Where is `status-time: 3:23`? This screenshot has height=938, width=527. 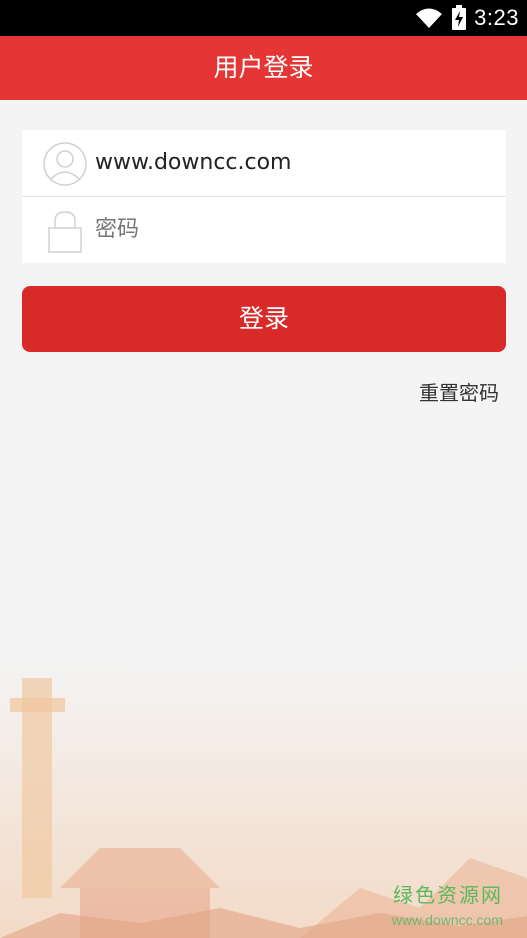
status-time: 3:23 is located at coordinates (496, 17).